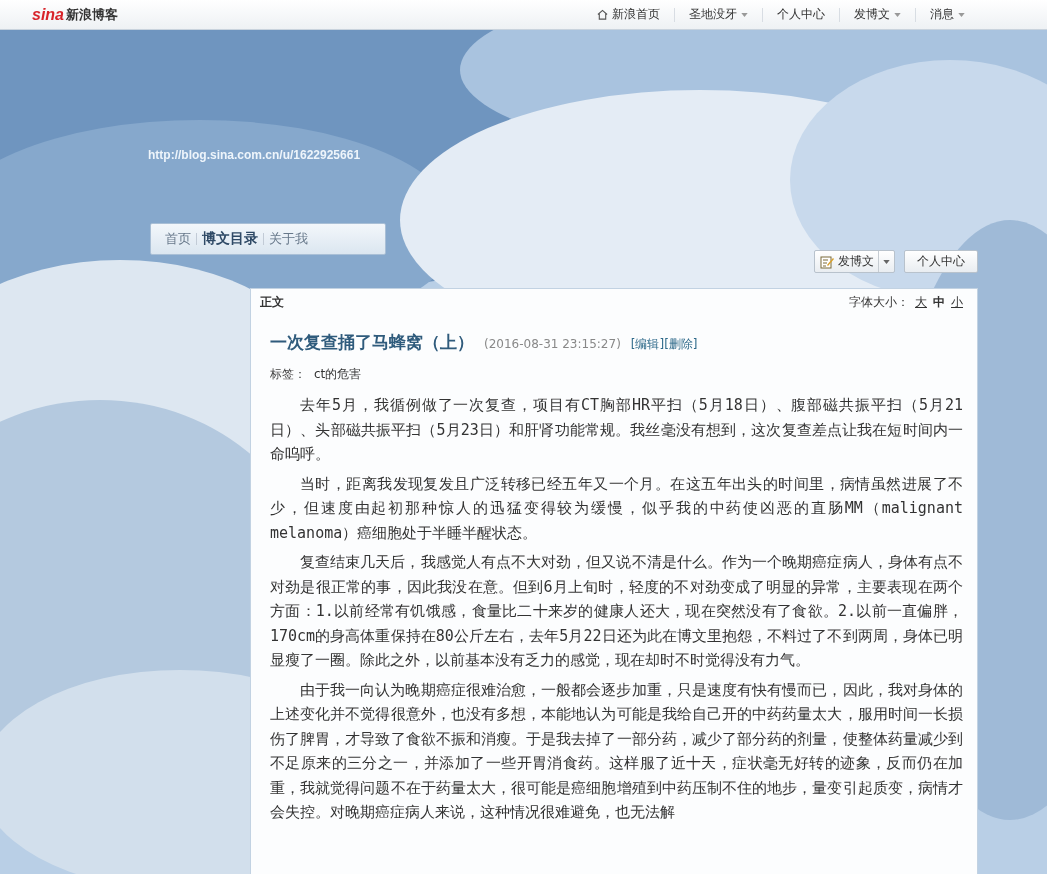 The width and height of the screenshot is (1047, 874). Describe the element at coordinates (92, 14) in the screenshot. I see `site-name: 新浪博客` at that location.